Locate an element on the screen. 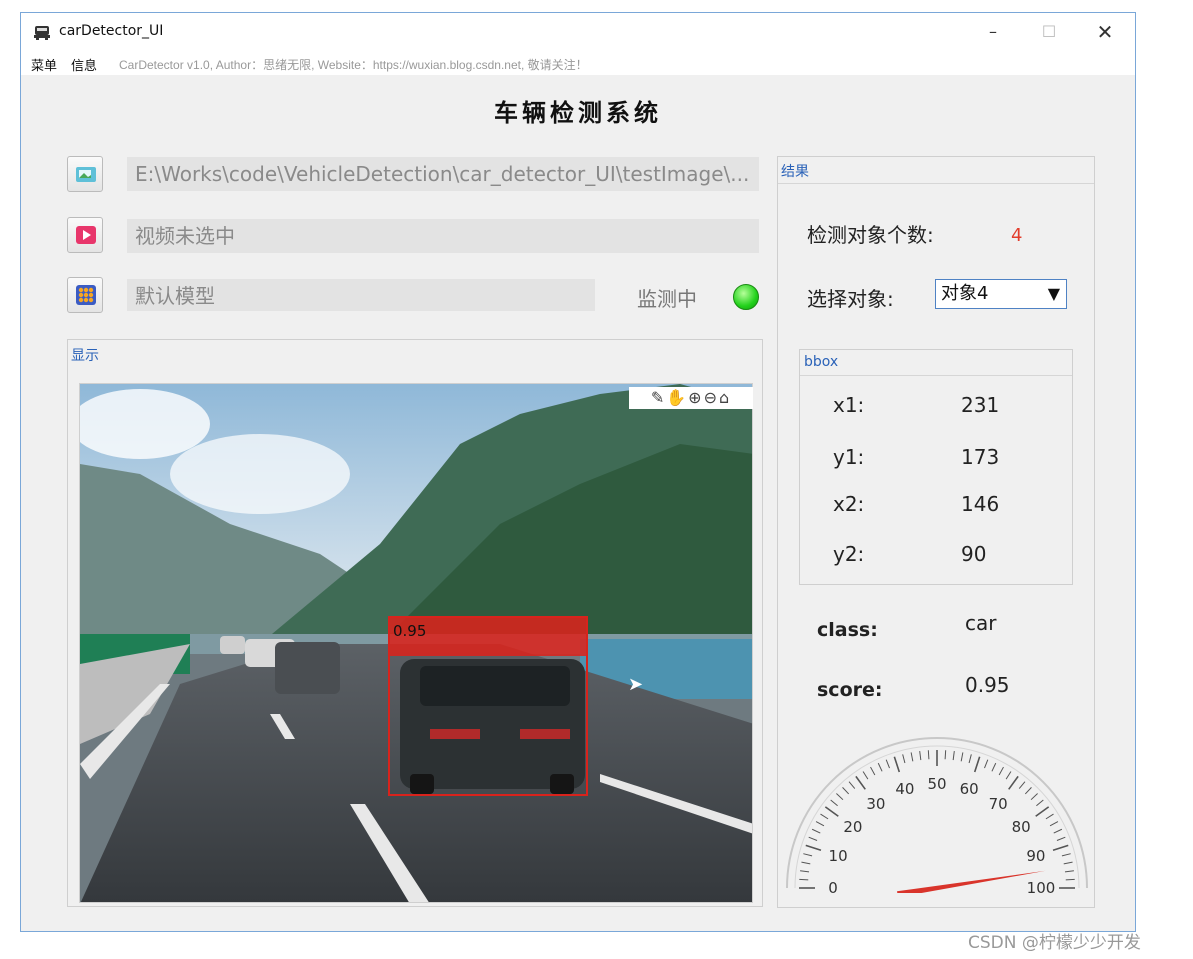 This screenshot has width=1193, height=959. gauge-tick-label: 90 is located at coordinates (1035, 856).